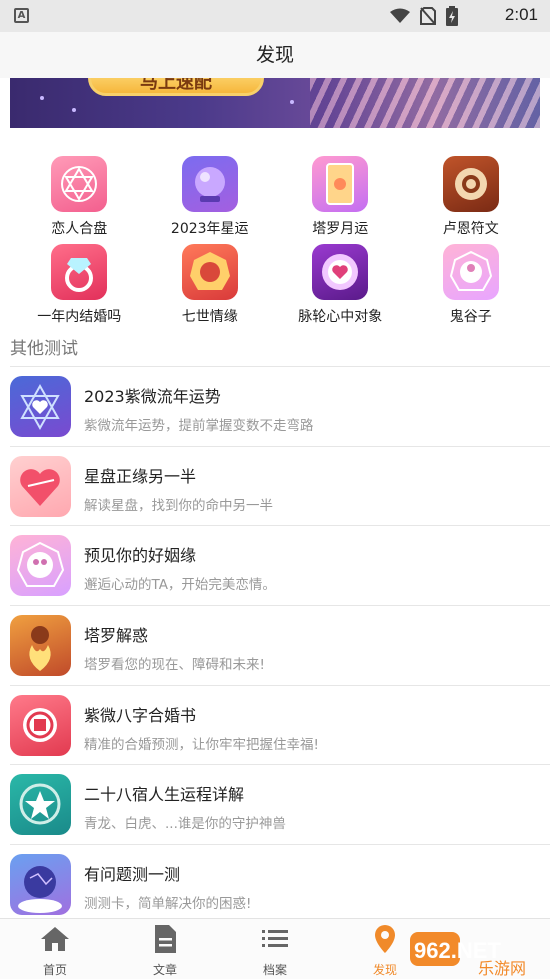 The height and width of the screenshot is (979, 550). What do you see at coordinates (55, 939) in the screenshot?
I see `home-icon` at bounding box center [55, 939].